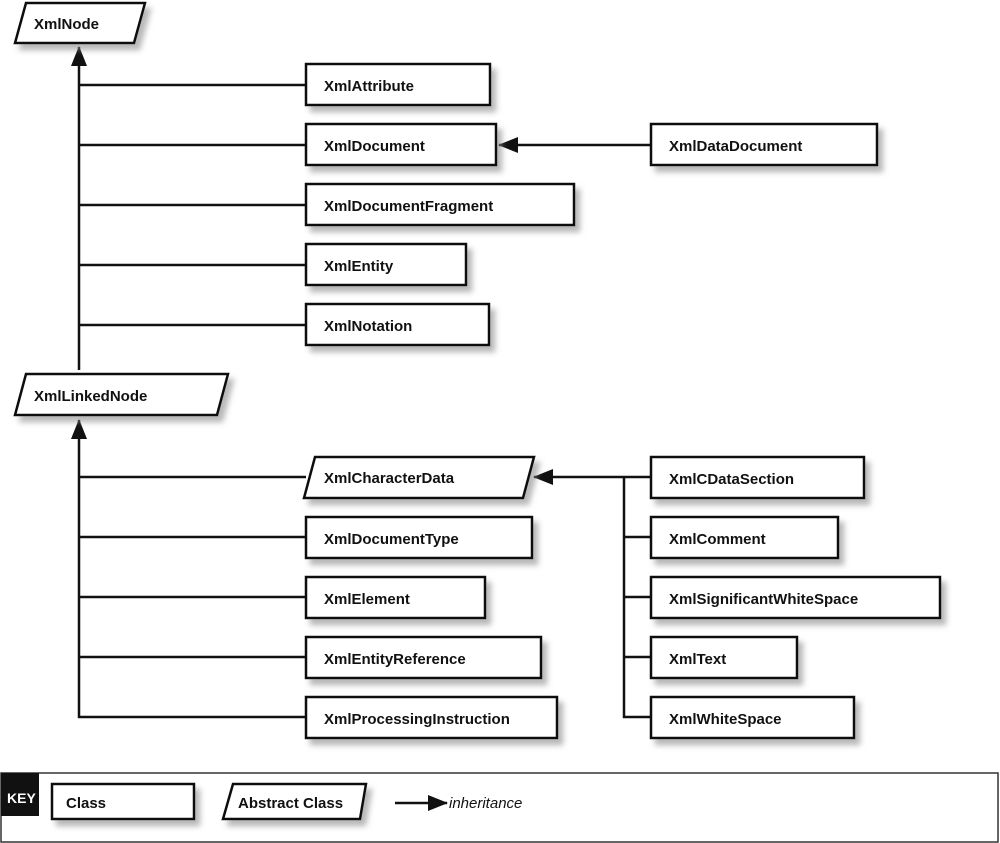  I want to click on node-xmlcdatasection: XmlCDataSection, so click(757, 477).